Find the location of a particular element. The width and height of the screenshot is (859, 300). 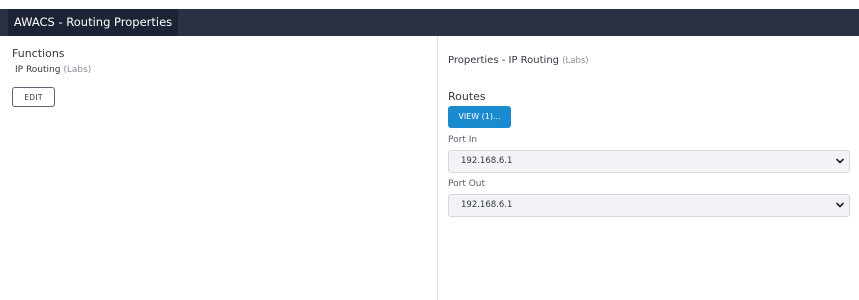

port-in-value: 192.168.6.1 is located at coordinates (487, 161).